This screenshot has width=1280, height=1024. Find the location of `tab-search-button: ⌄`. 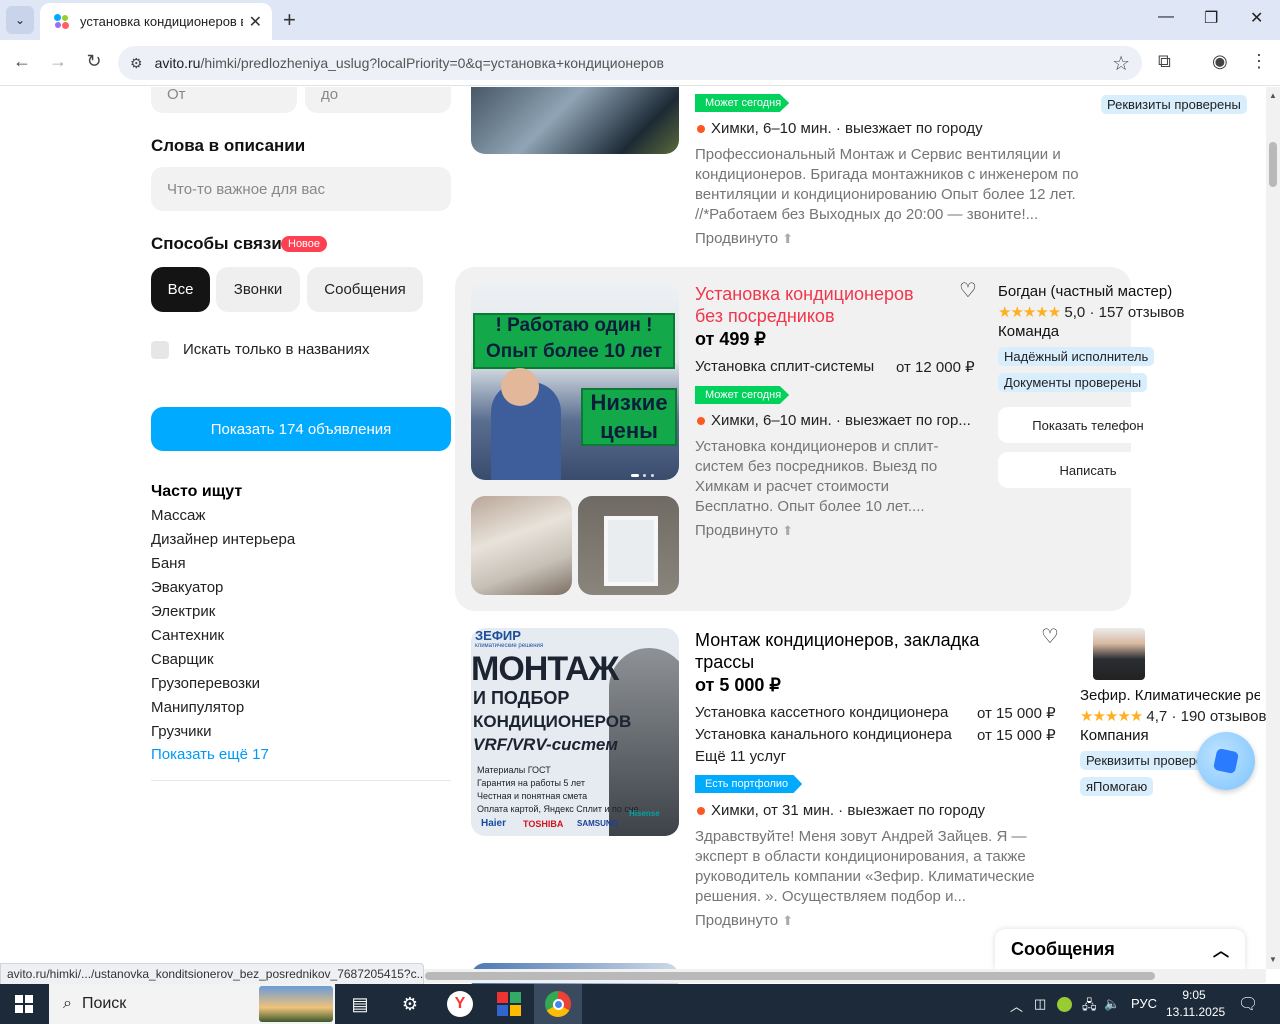

tab-search-button: ⌄ is located at coordinates (20, 20).